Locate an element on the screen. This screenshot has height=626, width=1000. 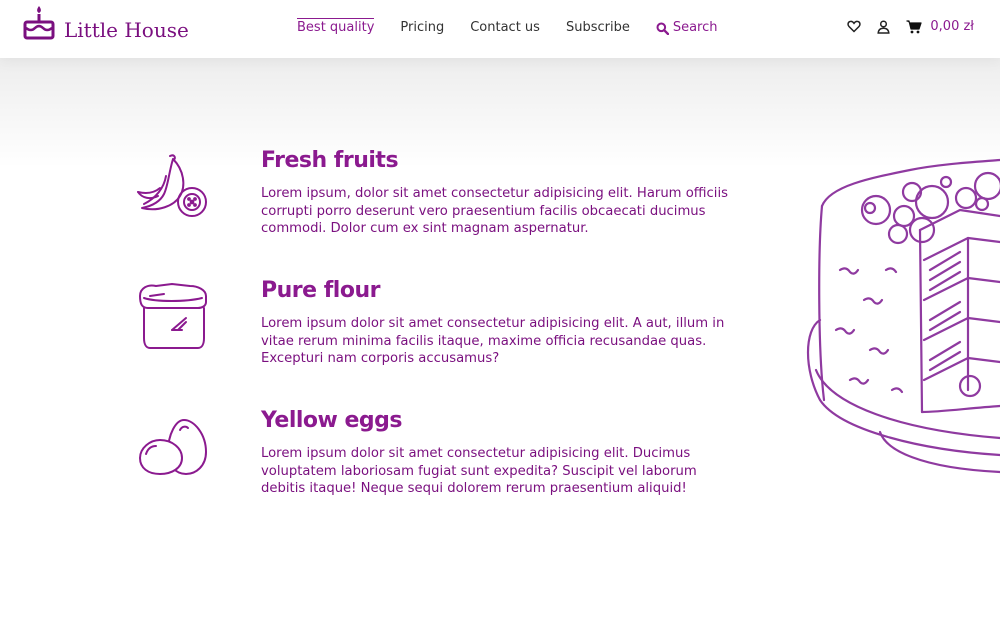
cart-button: 0,00 zł is located at coordinates (940, 26).